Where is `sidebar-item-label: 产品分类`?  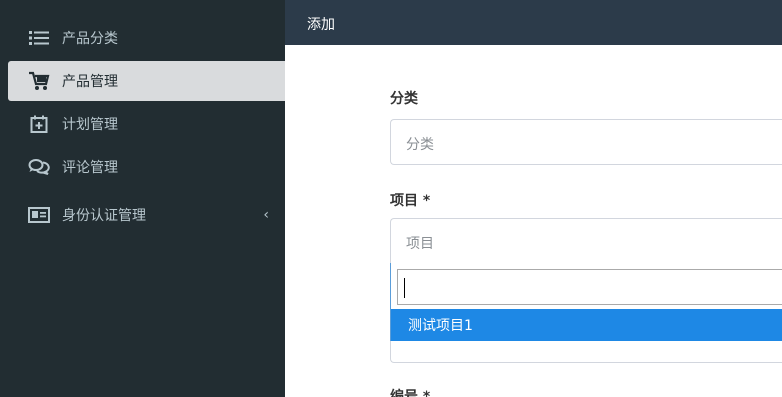 sidebar-item-label: 产品分类 is located at coordinates (90, 39).